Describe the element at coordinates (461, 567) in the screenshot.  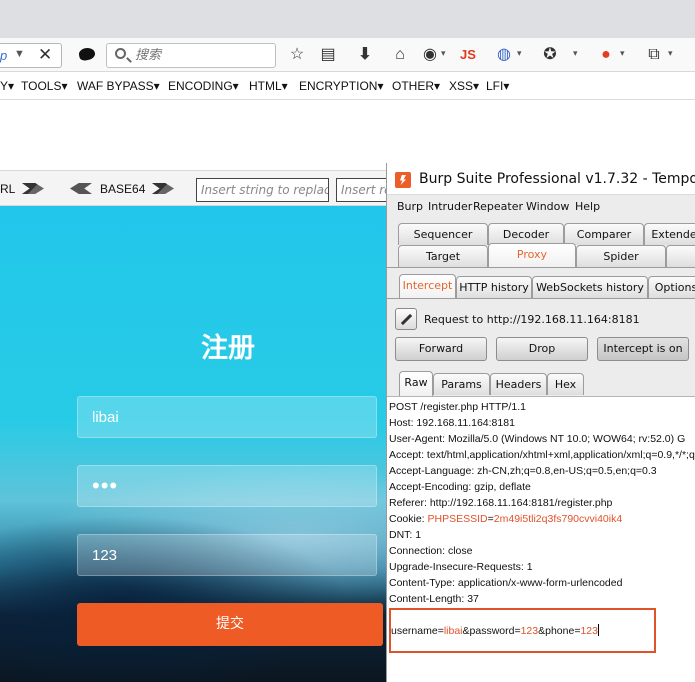
I see `request-line: Upgrade-Insecure-Requests: 1` at that location.